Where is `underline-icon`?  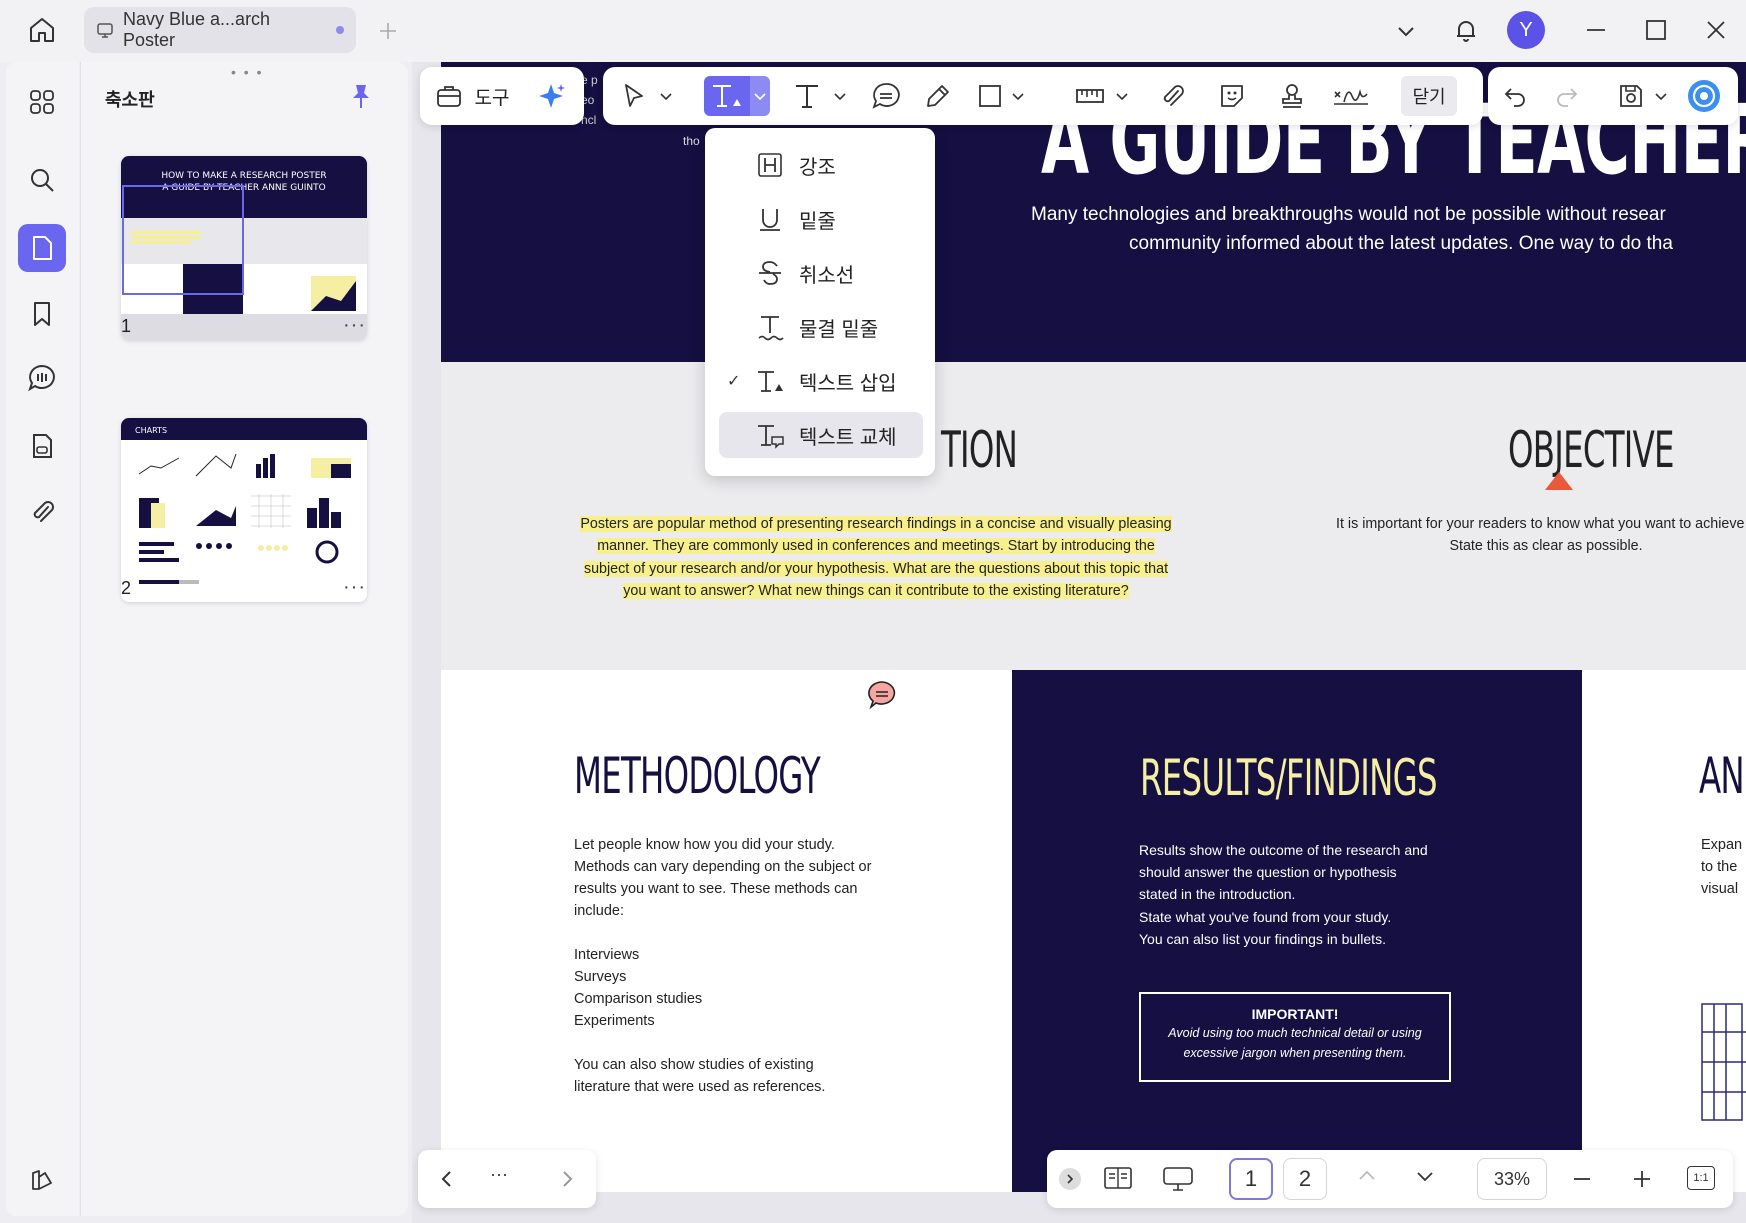 underline-icon is located at coordinates (770, 219).